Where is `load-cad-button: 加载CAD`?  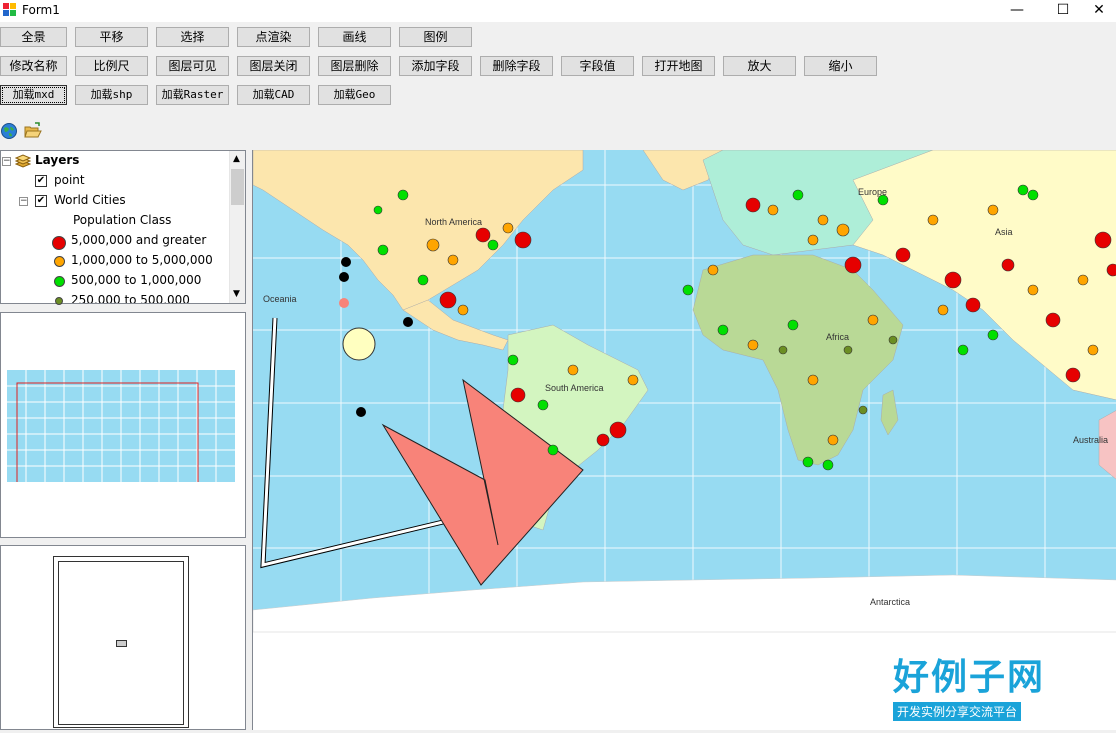
load-cad-button: 加载CAD is located at coordinates (273, 95).